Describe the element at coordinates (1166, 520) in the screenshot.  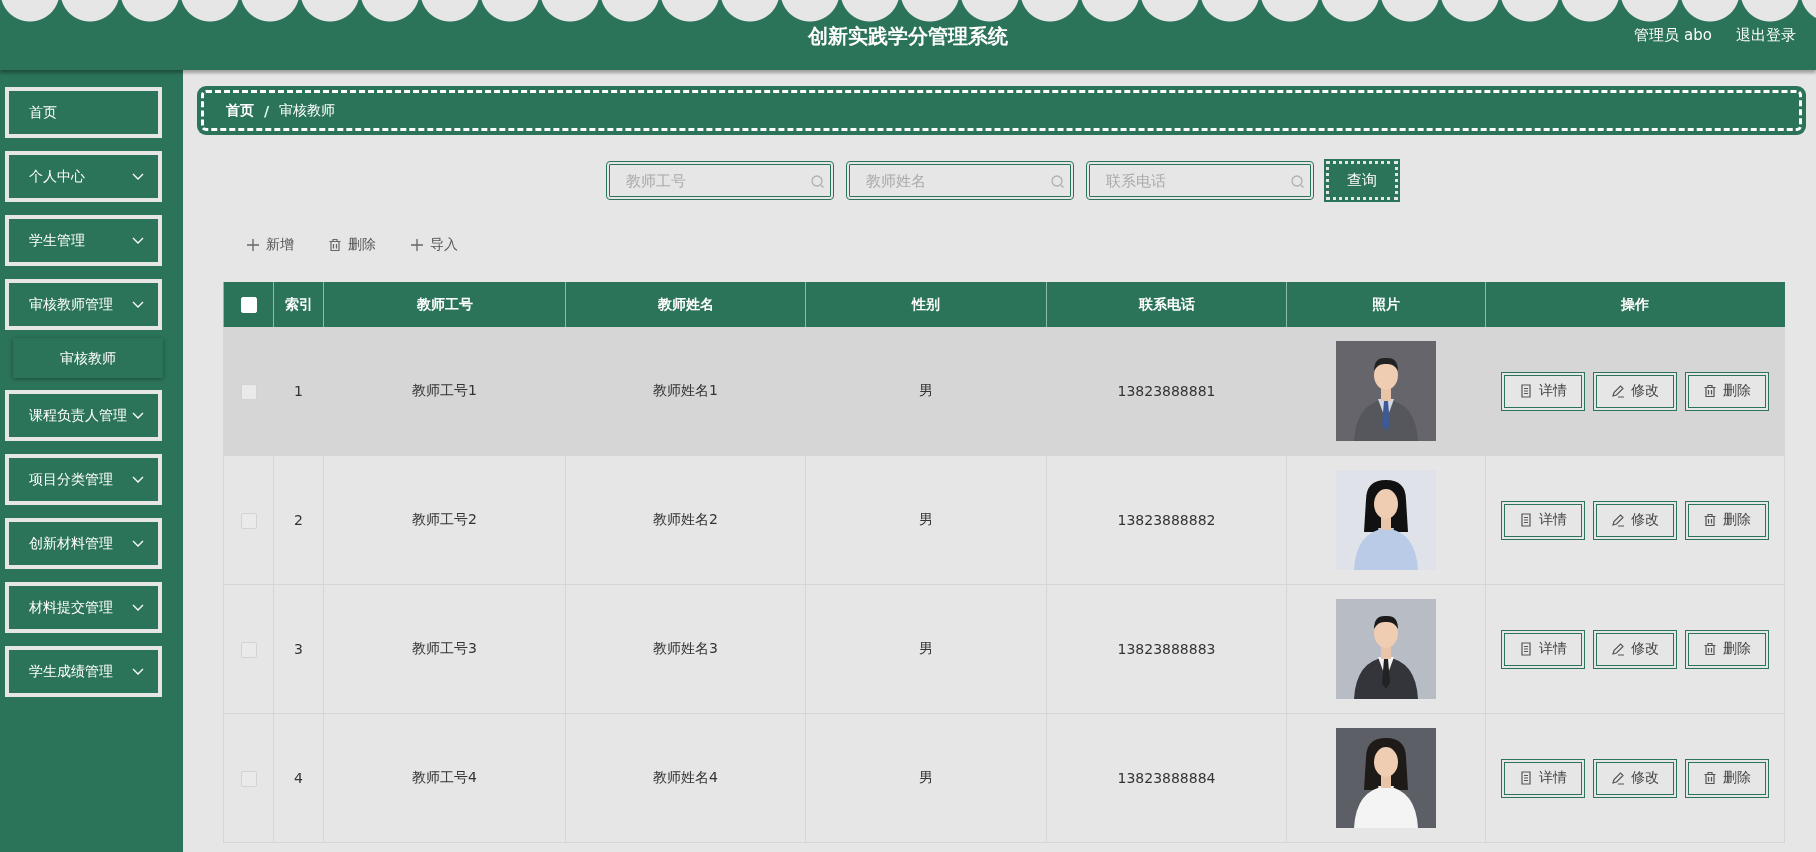
I see `table-cell: 13823888882` at that location.